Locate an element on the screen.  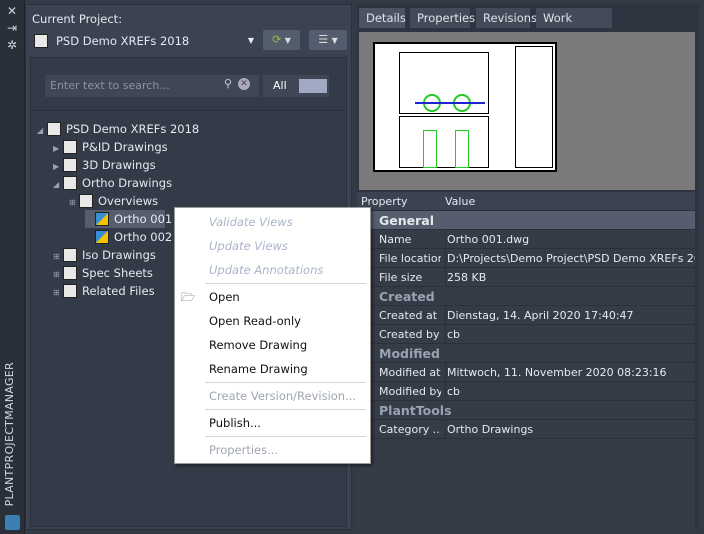
tree-item-label: P&ID Drawings is located at coordinates (125, 147).